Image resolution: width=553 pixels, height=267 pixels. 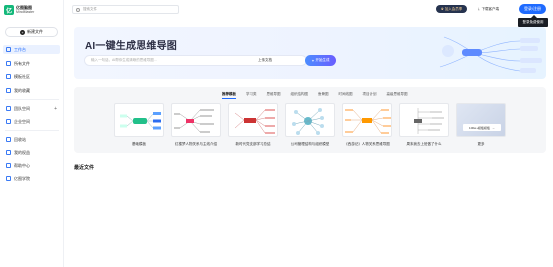 I want to click on logo: 亿 亿图脑图 MindMaster, so click(x=19, y=10).